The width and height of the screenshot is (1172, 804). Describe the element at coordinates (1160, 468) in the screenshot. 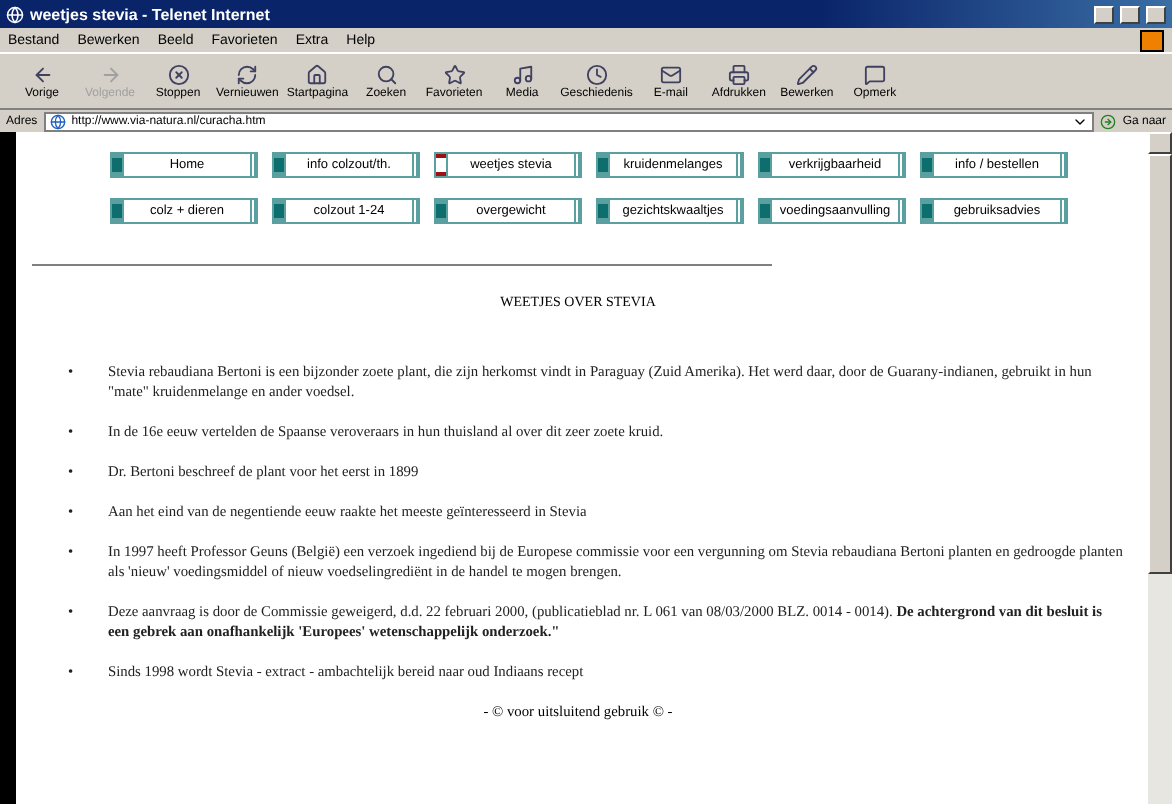

I see `scrollbar` at that location.